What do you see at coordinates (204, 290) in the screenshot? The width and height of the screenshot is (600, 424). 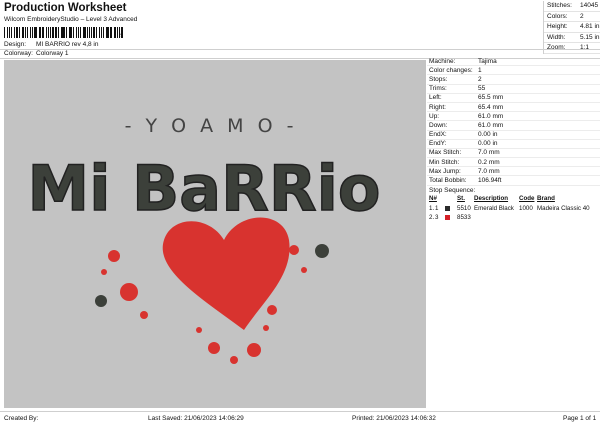 I see `heart-splatter` at bounding box center [204, 290].